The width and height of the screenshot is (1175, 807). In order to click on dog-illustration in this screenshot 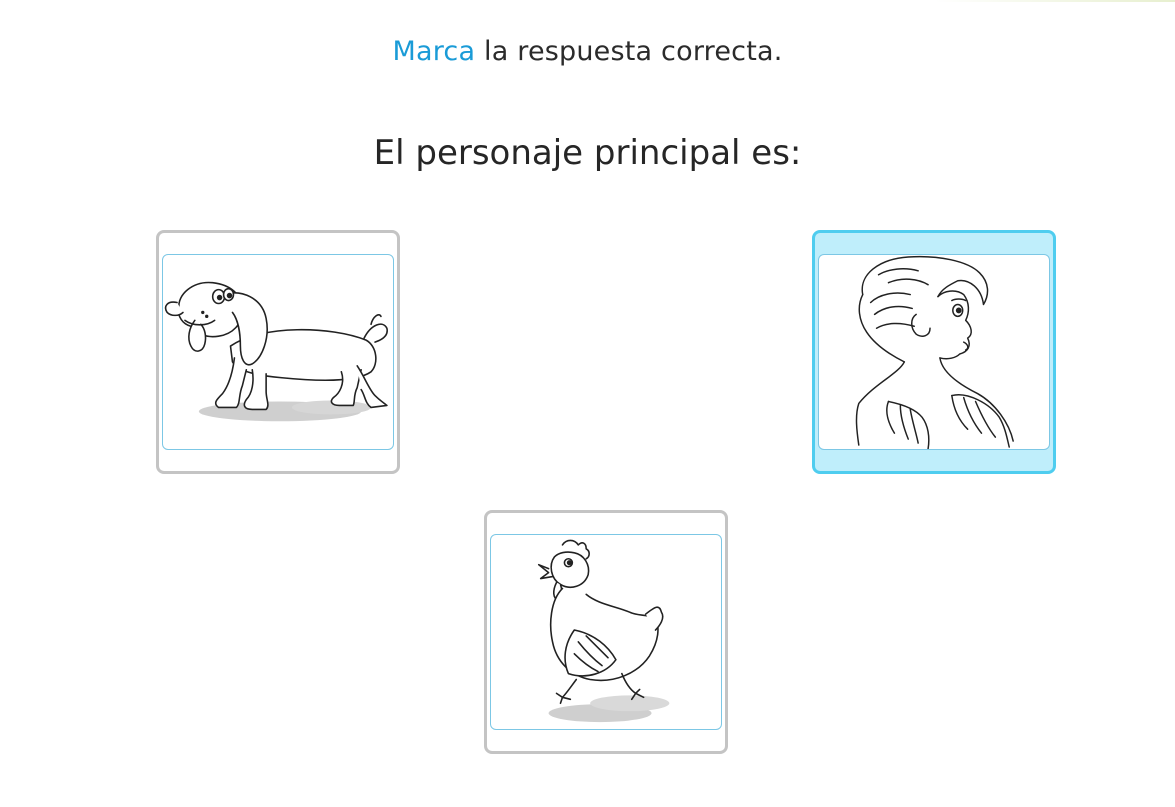, I will do `click(276, 351)`.